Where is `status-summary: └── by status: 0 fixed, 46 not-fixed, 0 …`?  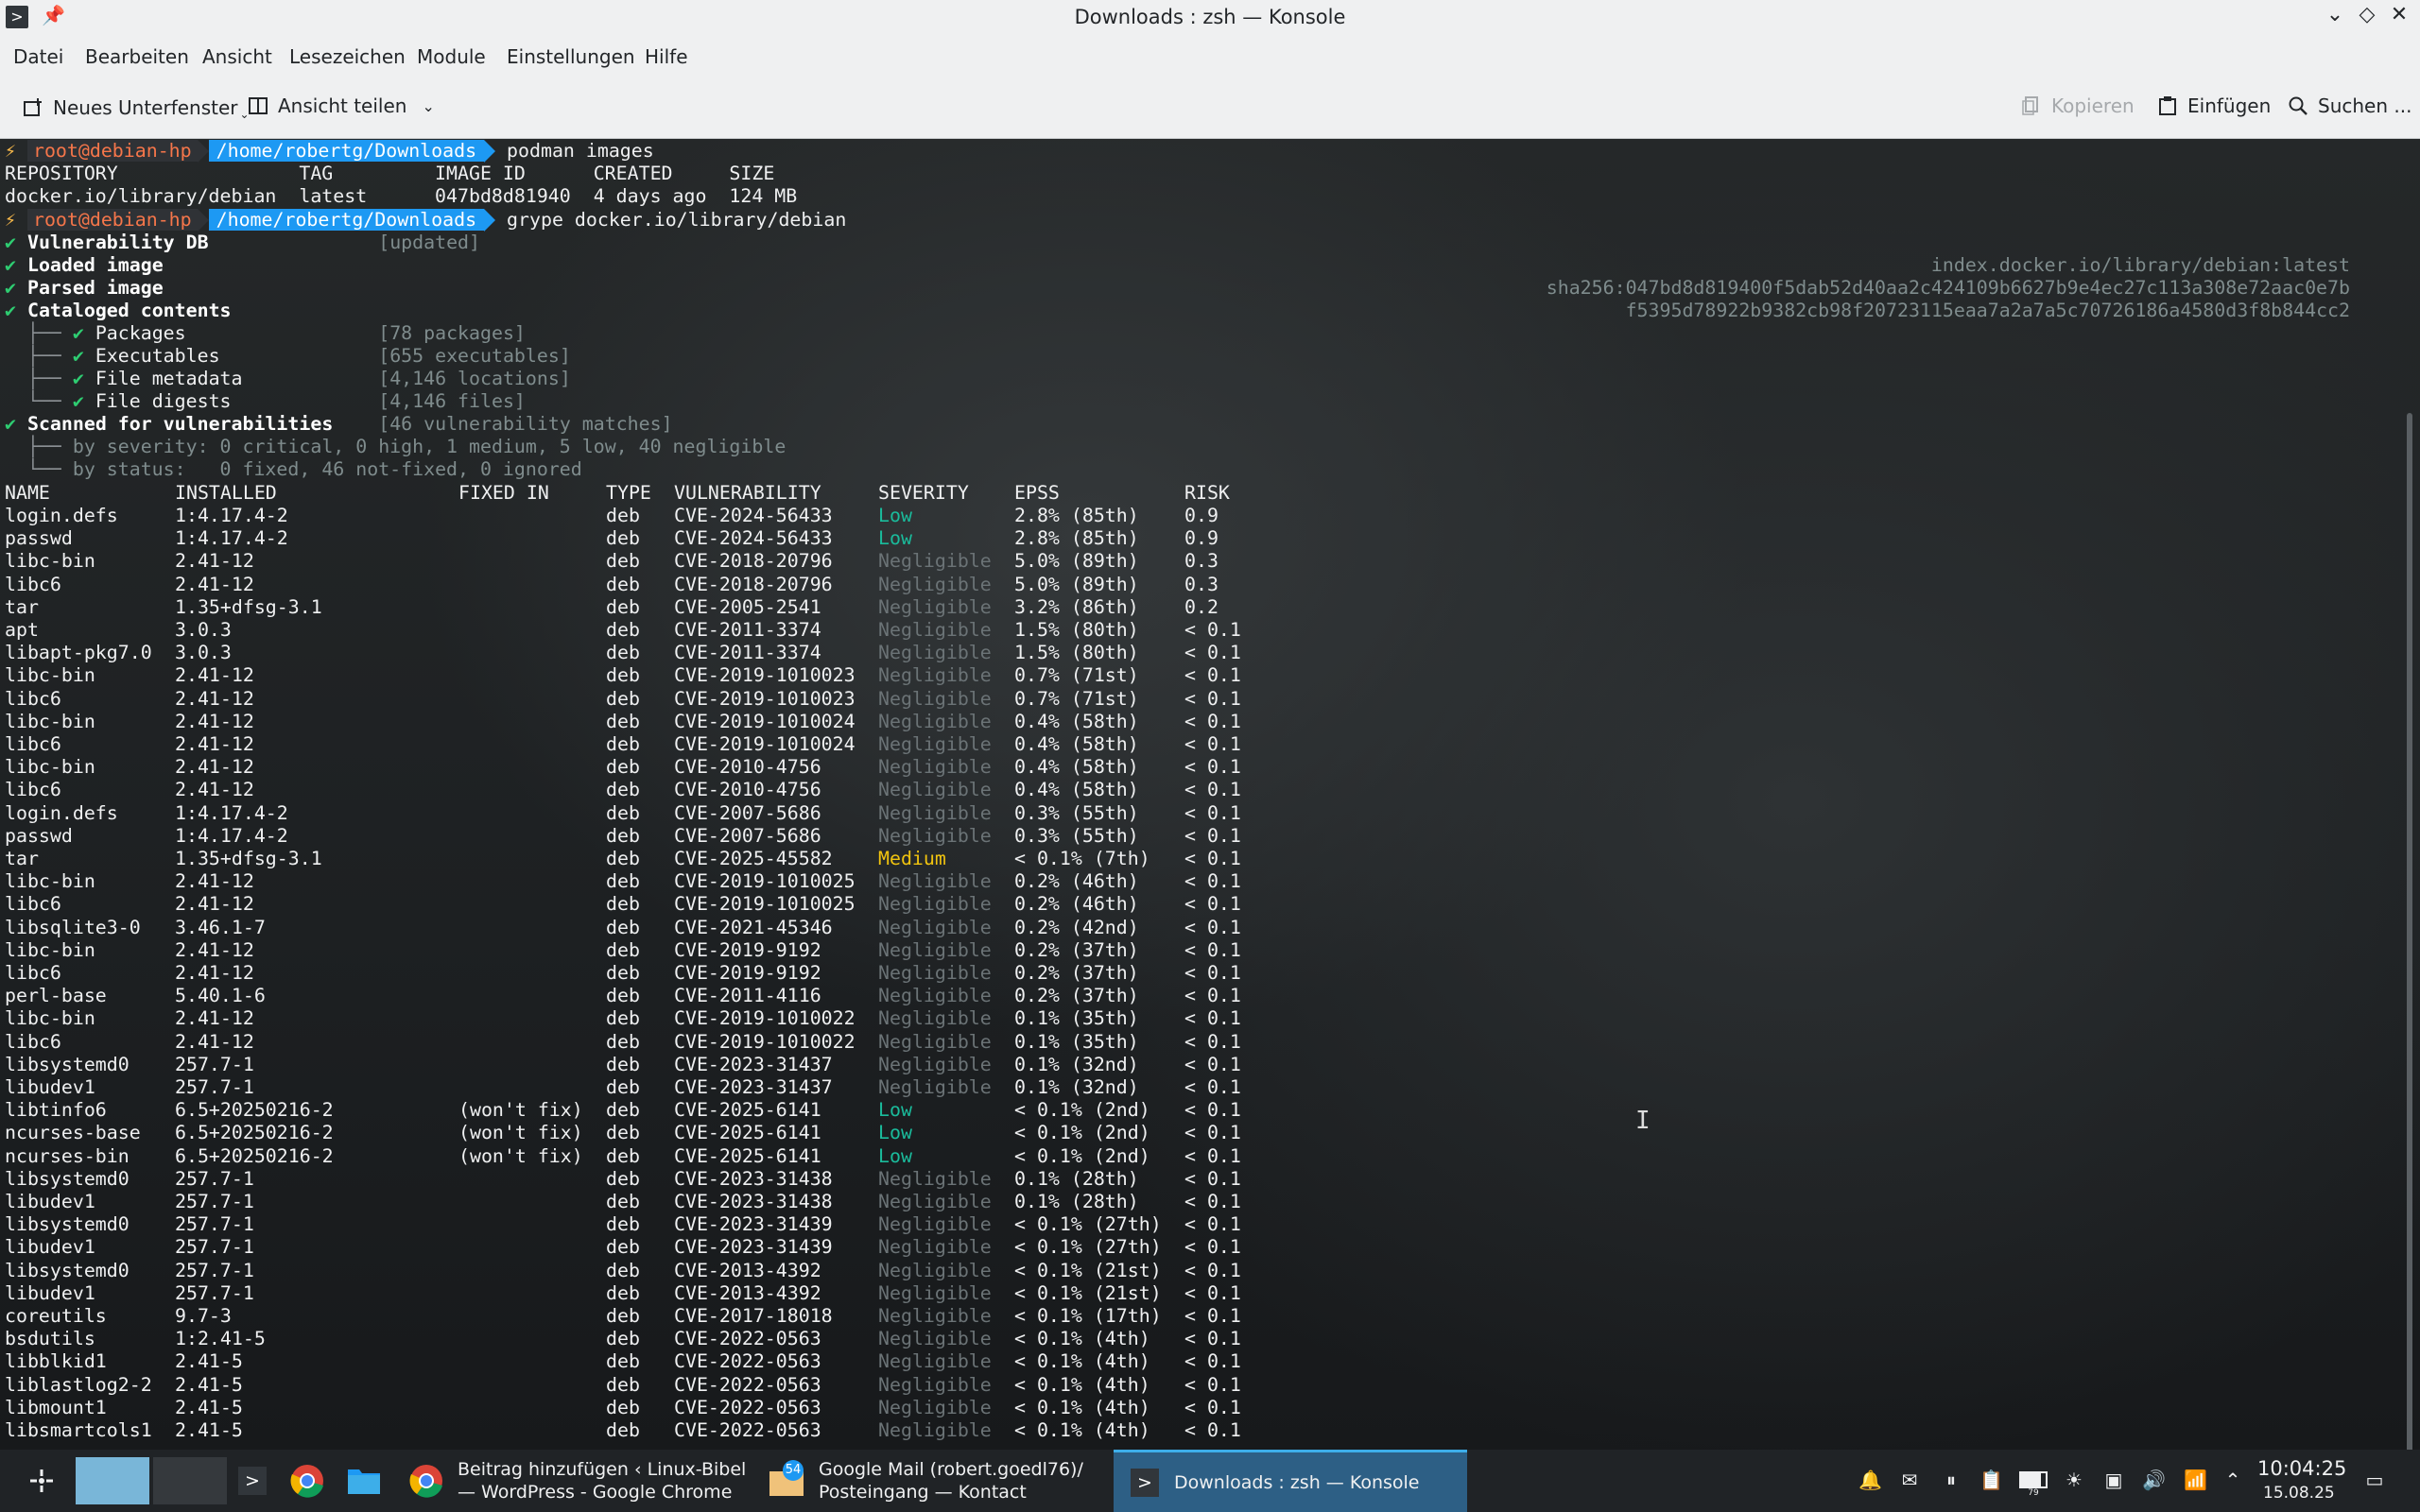 status-summary: └── by status: 0 fixed, 46 not-fixed, 0 … is located at coordinates (293, 469).